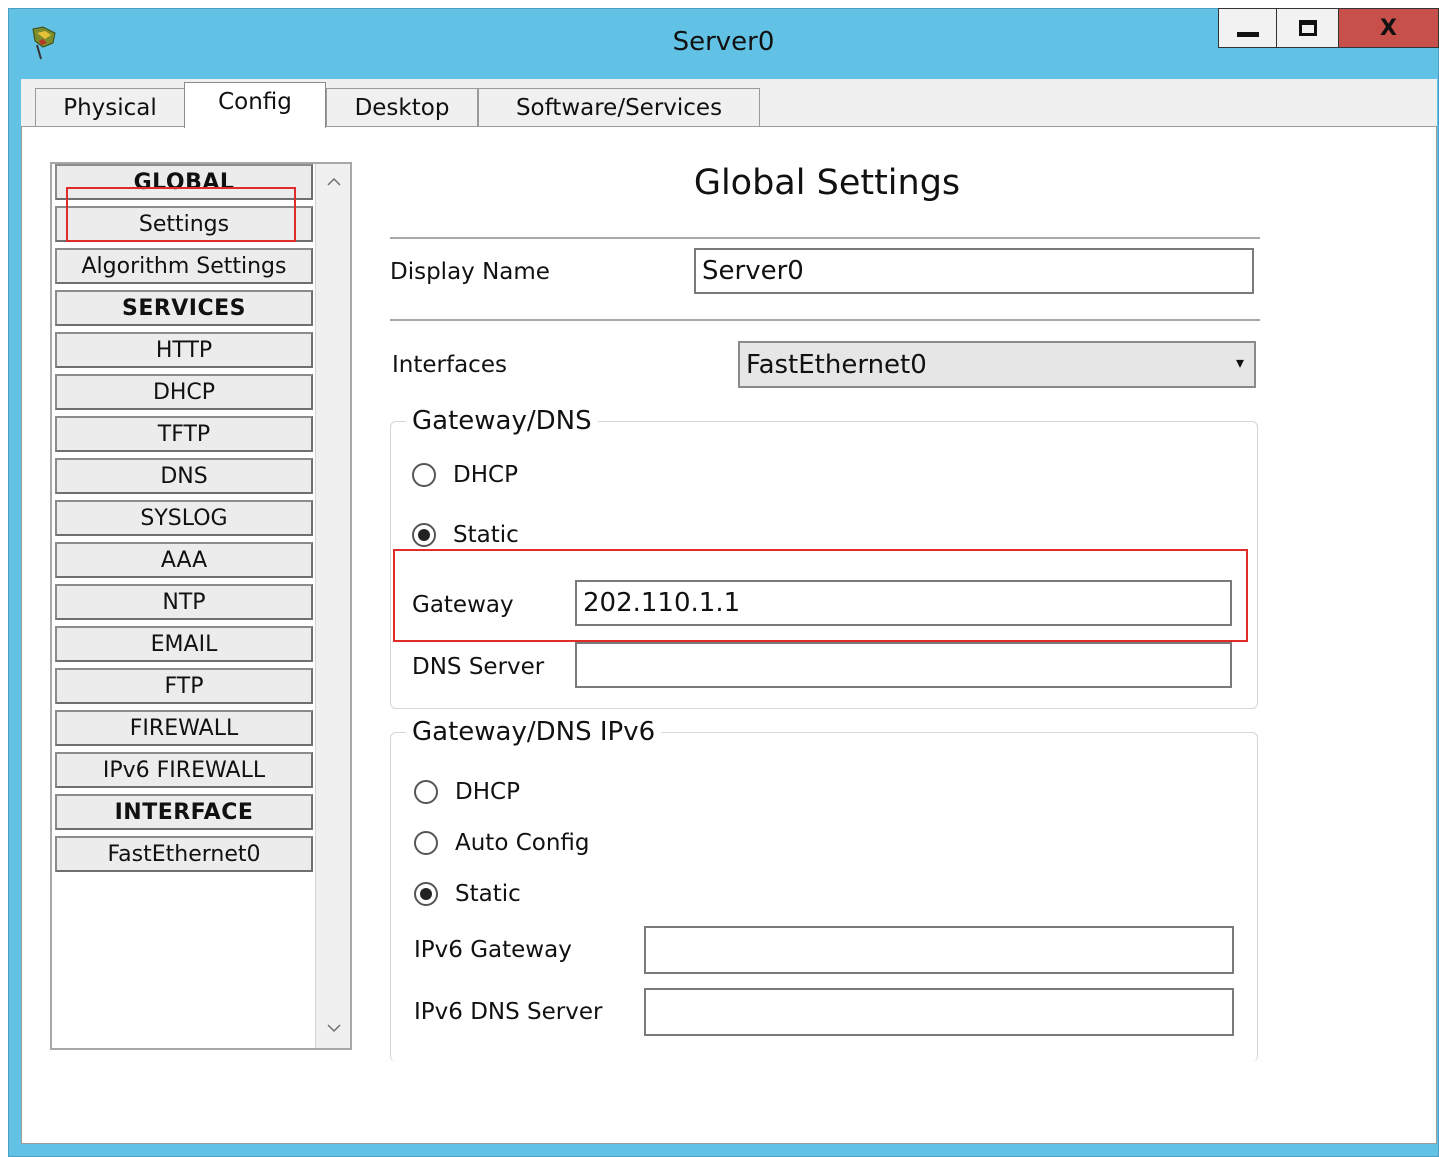 The height and width of the screenshot is (1157, 1439). I want to click on dns-server-field, so click(903, 665).